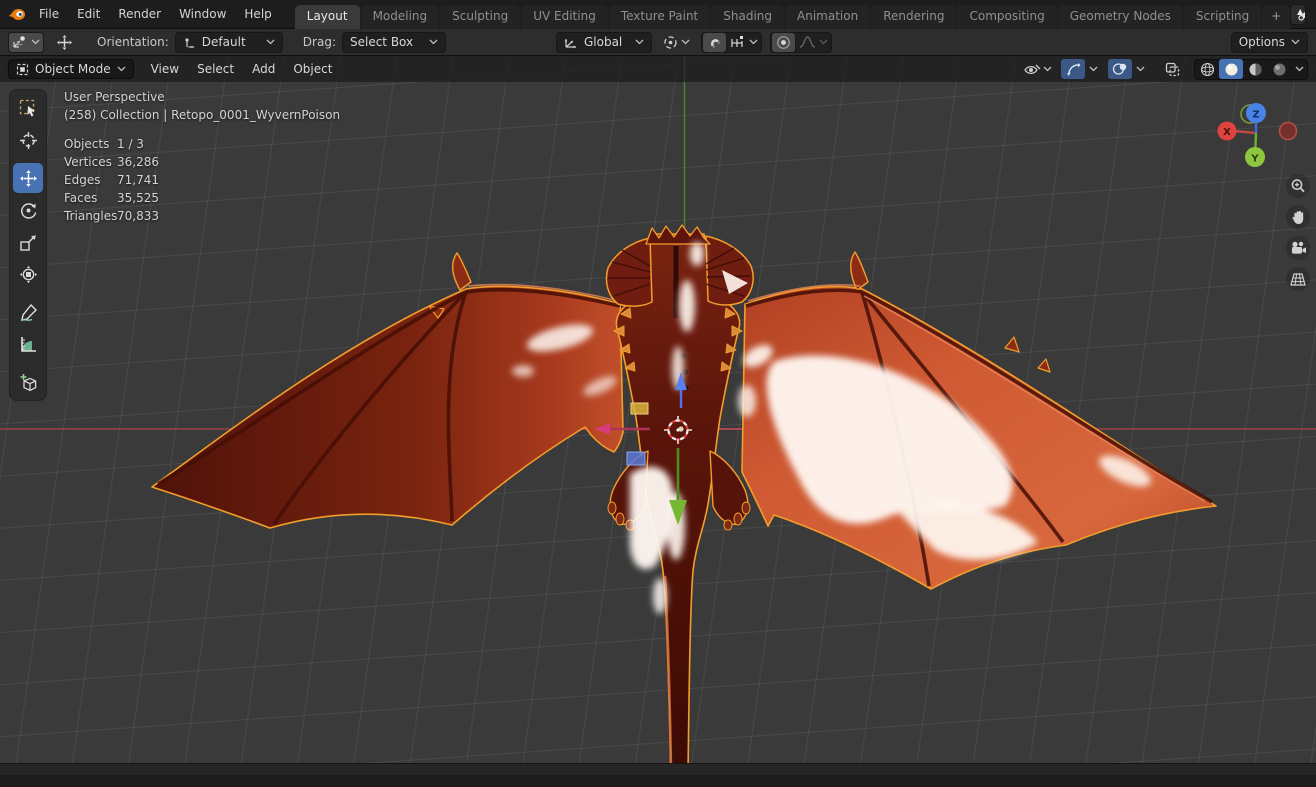 This screenshot has width=1316, height=787. I want to click on global-axes-icon, so click(570, 43).